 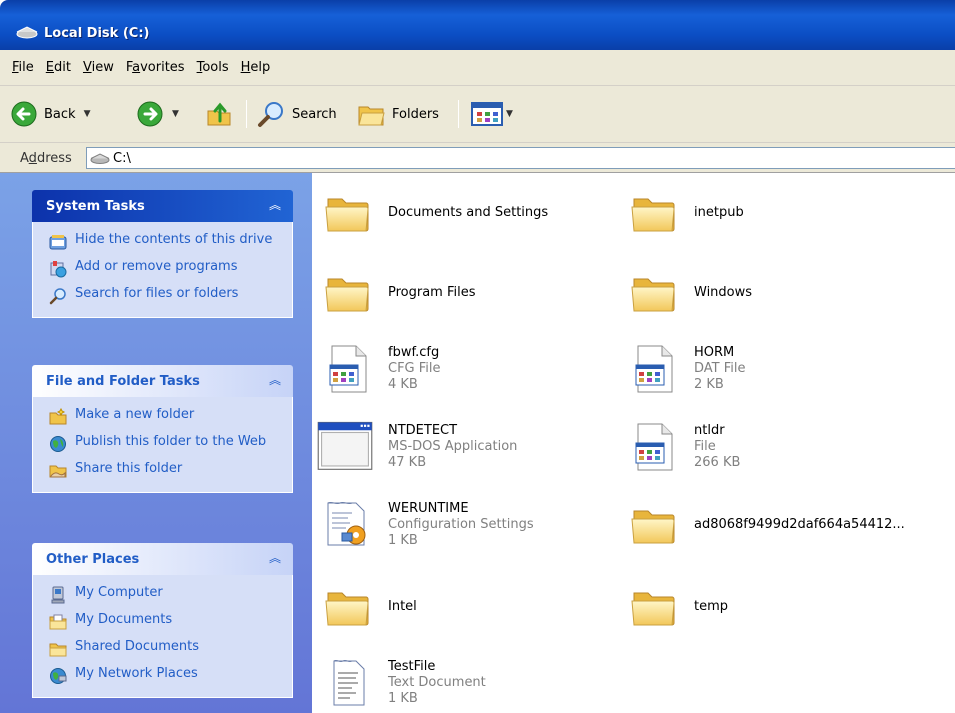 What do you see at coordinates (46, 158) in the screenshot?
I see `address-label: Address` at bounding box center [46, 158].